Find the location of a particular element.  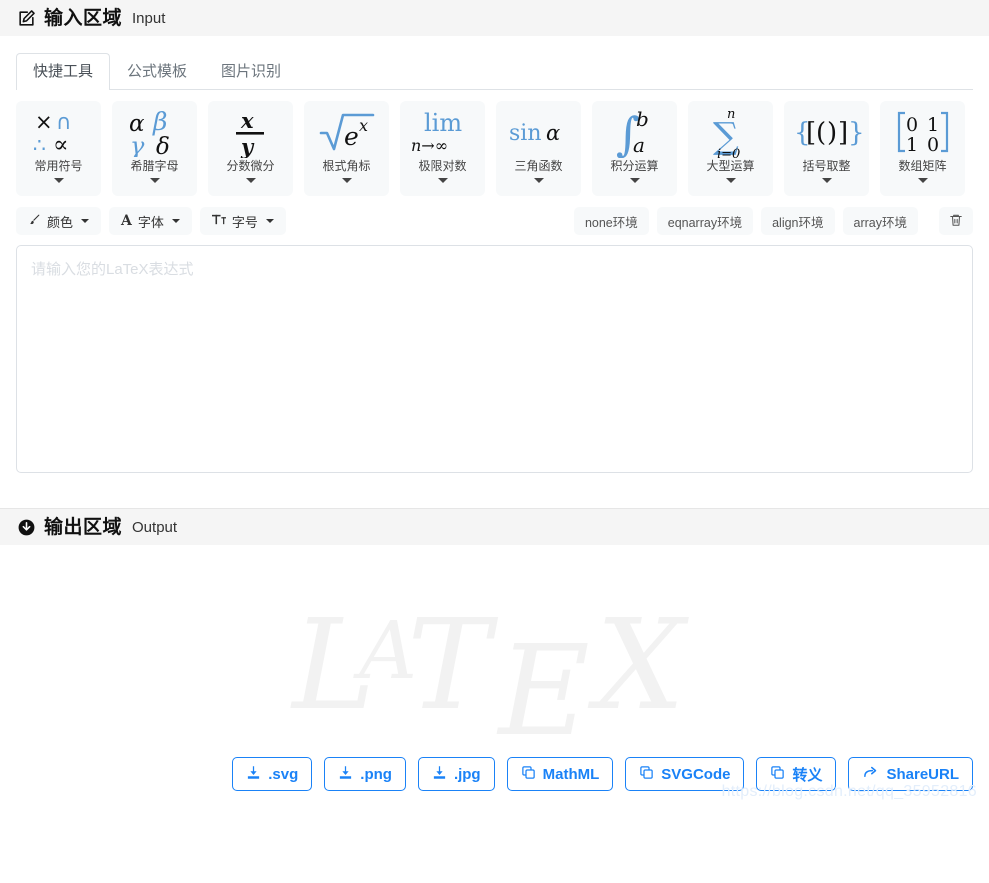

lim-n-to-infinity-icon: lim n→∞ is located at coordinates (443, 132).